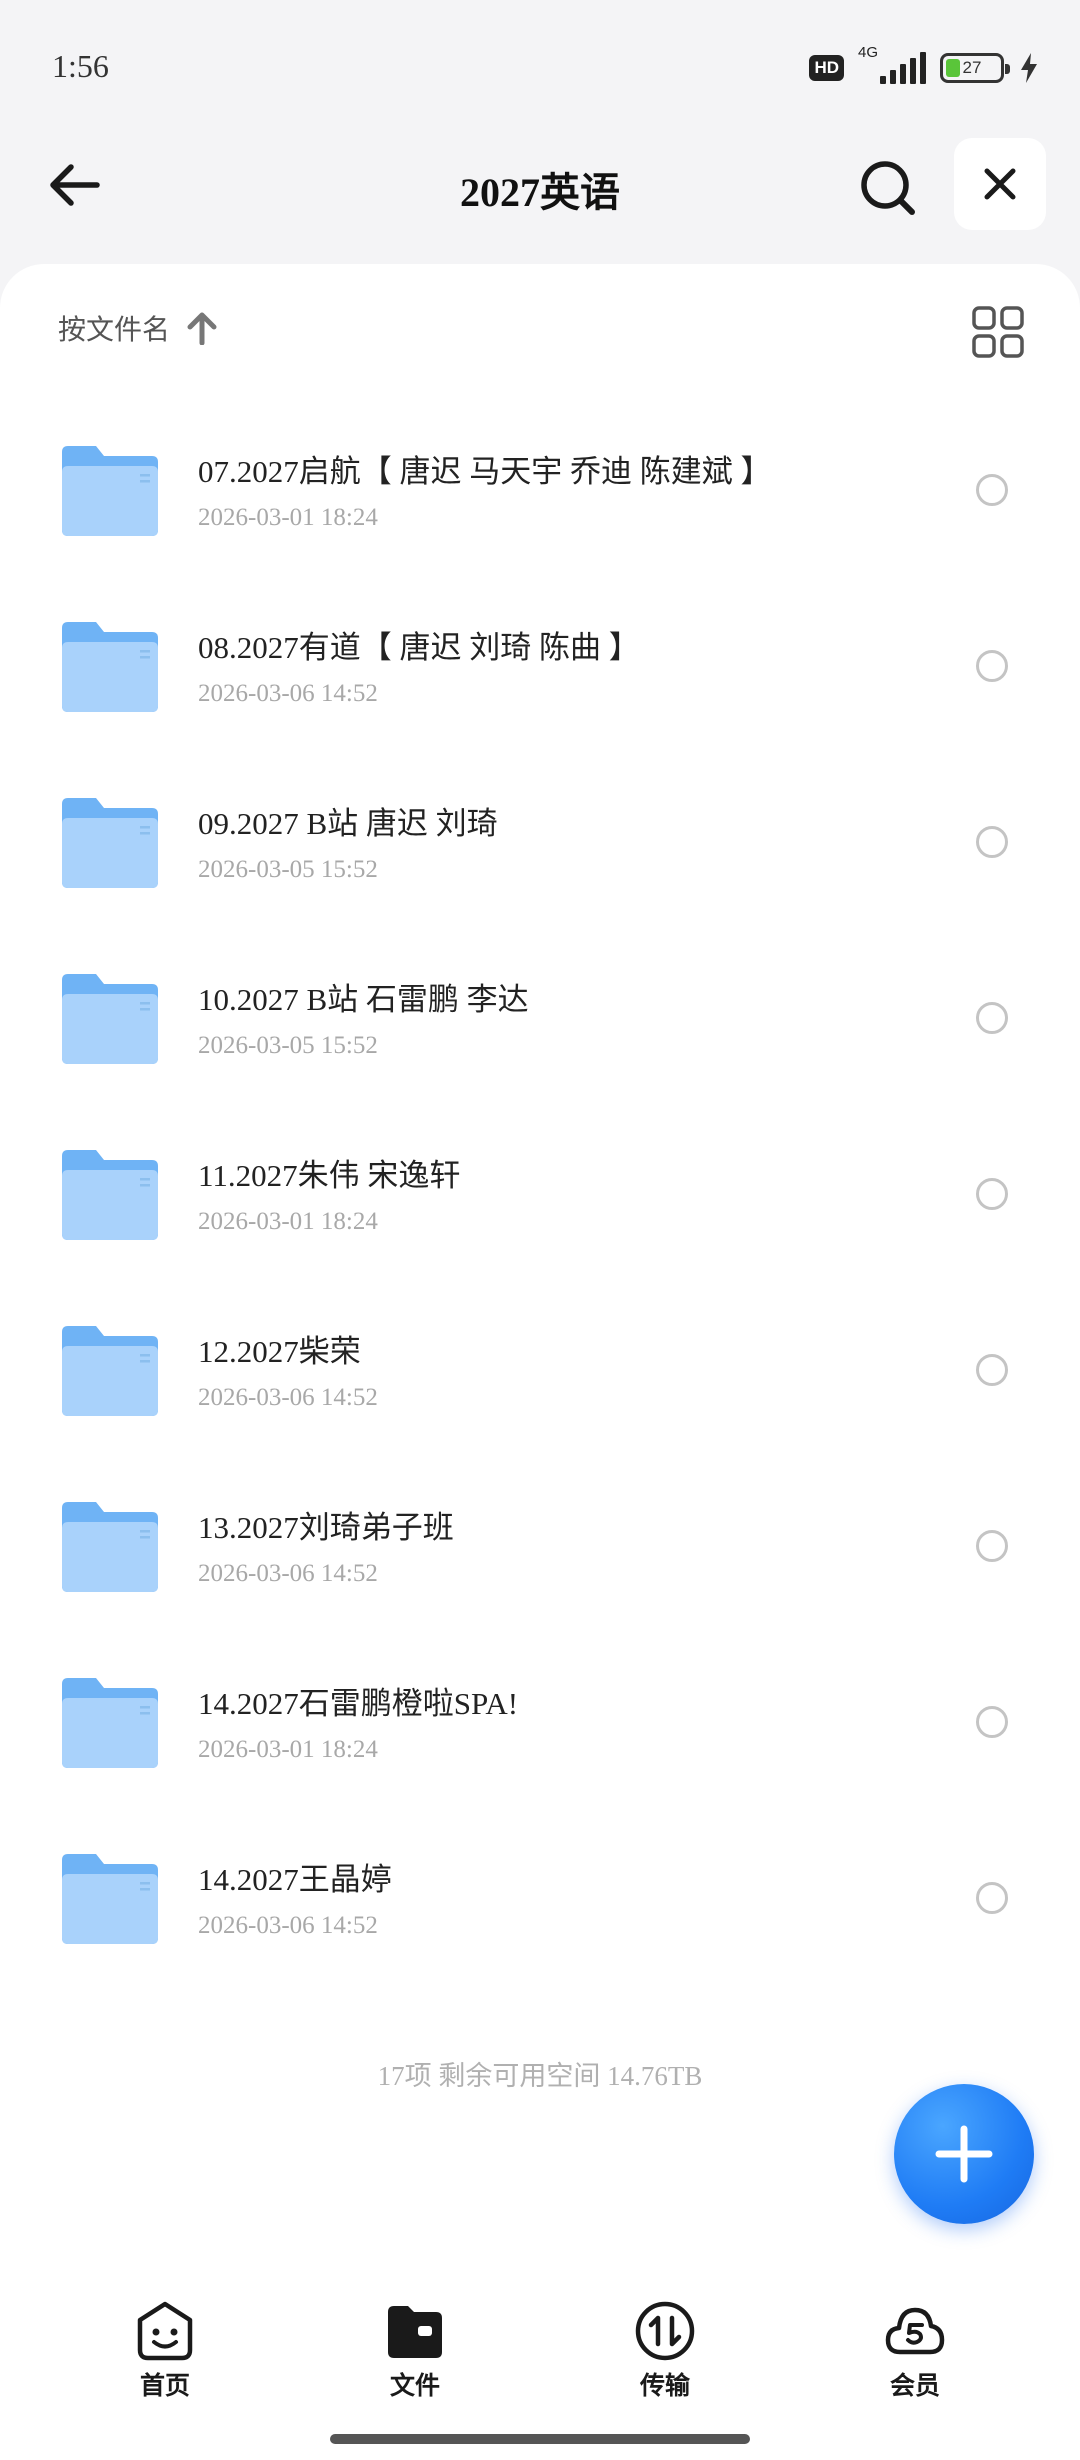 This screenshot has width=1080, height=2460. I want to click on close-button, so click(1000, 184).